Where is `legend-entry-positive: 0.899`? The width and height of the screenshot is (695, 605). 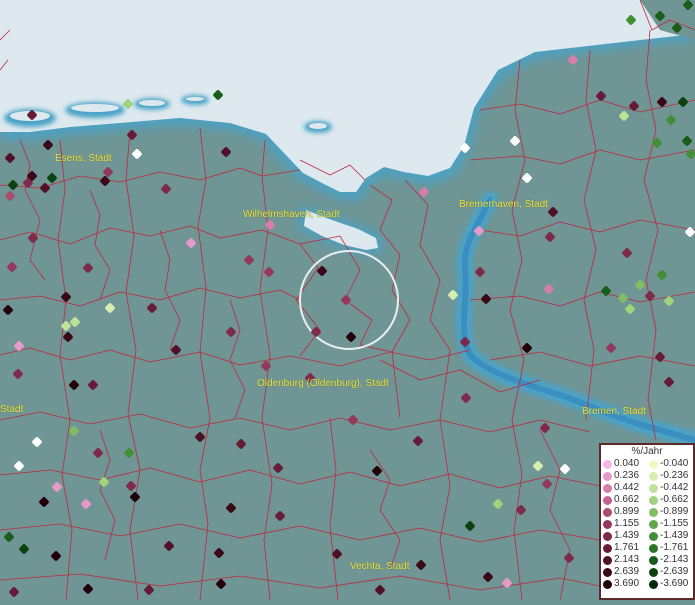 legend-entry-positive: 0.899 is located at coordinates (624, 512).